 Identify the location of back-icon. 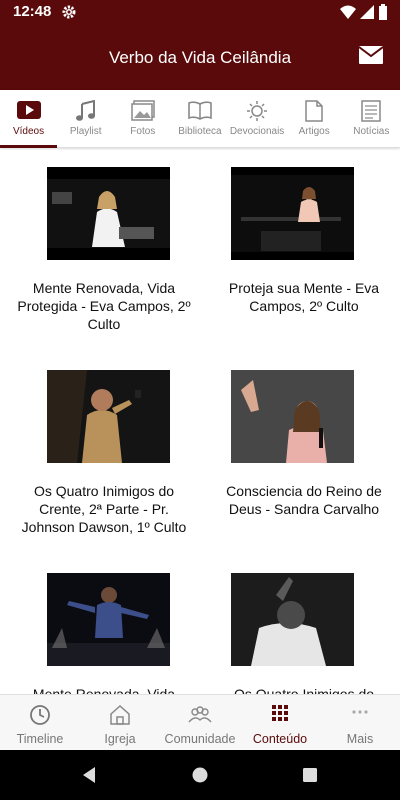
(89, 775).